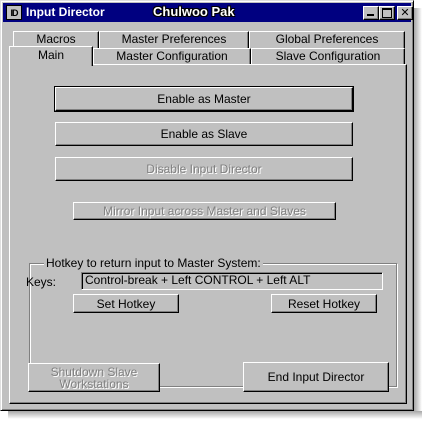 The image size is (433, 430). I want to click on button-label-line2: Workstations, so click(94, 383).